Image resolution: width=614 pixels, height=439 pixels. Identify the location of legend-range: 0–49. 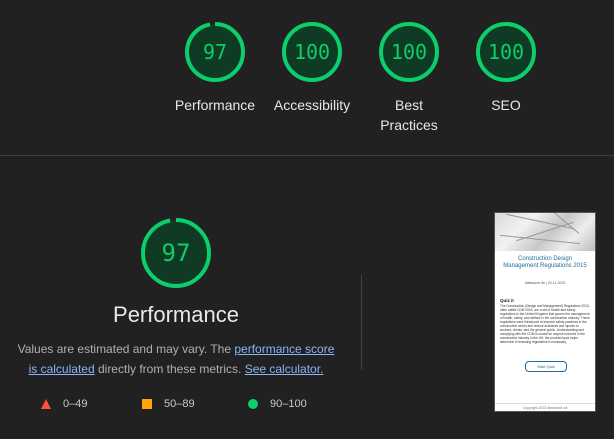
(75, 404).